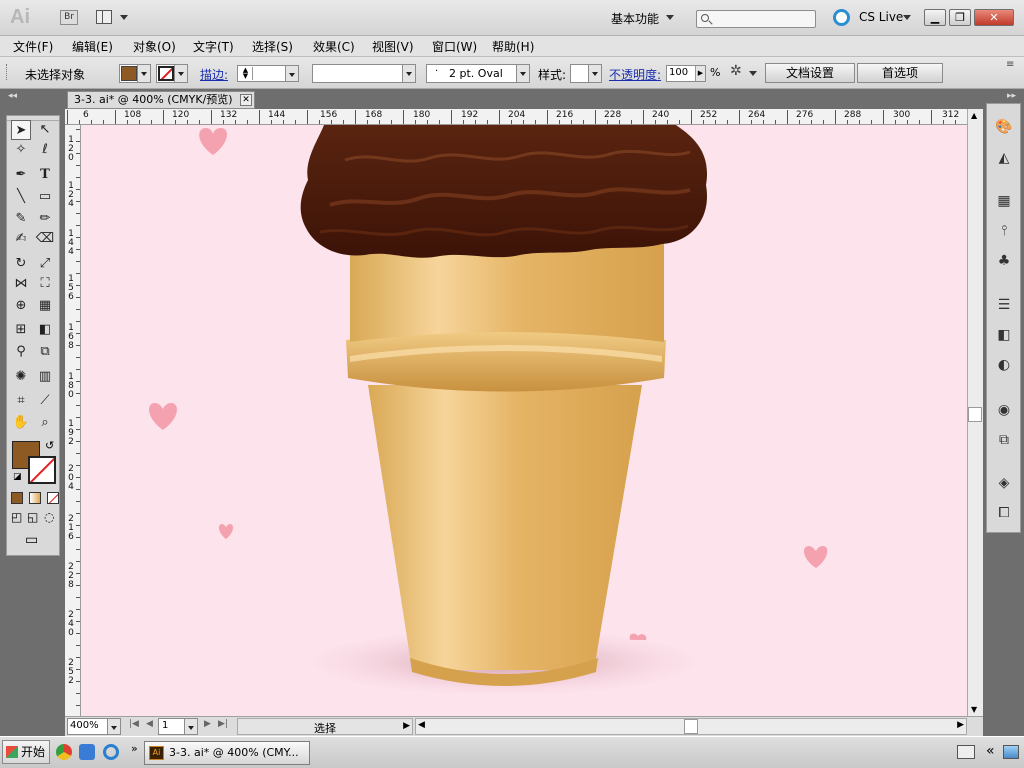  What do you see at coordinates (1004, 158) in the screenshot?
I see `color-guide-icon: ◭` at bounding box center [1004, 158].